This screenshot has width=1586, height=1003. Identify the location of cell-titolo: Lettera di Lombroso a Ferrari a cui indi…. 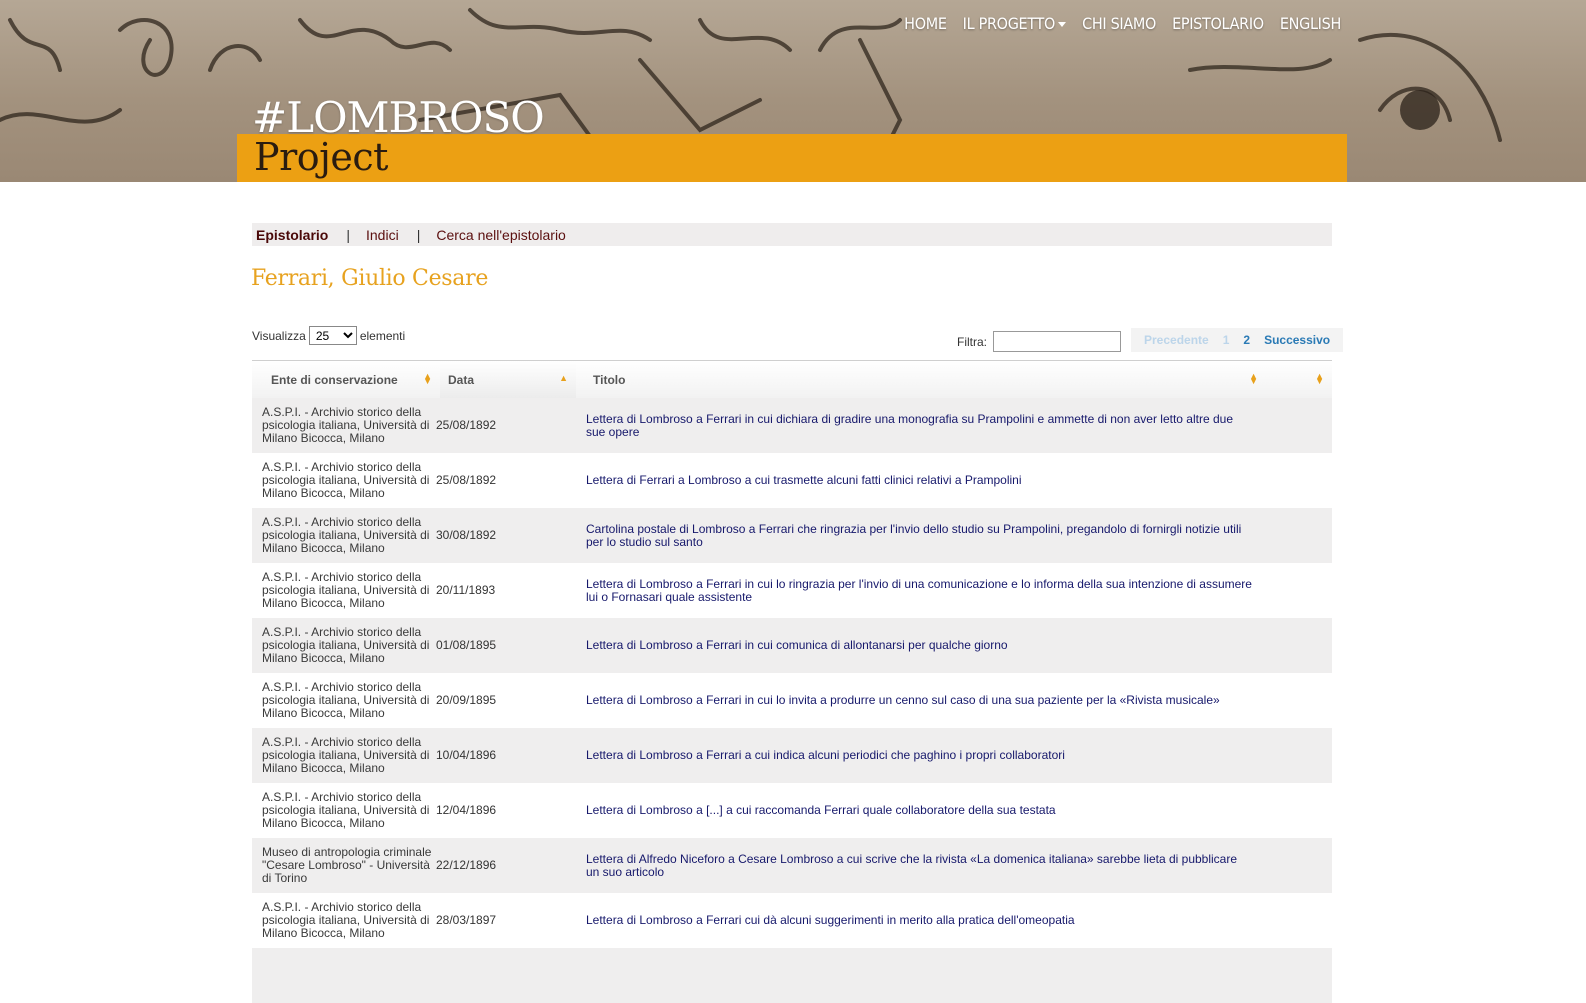
(921, 755).